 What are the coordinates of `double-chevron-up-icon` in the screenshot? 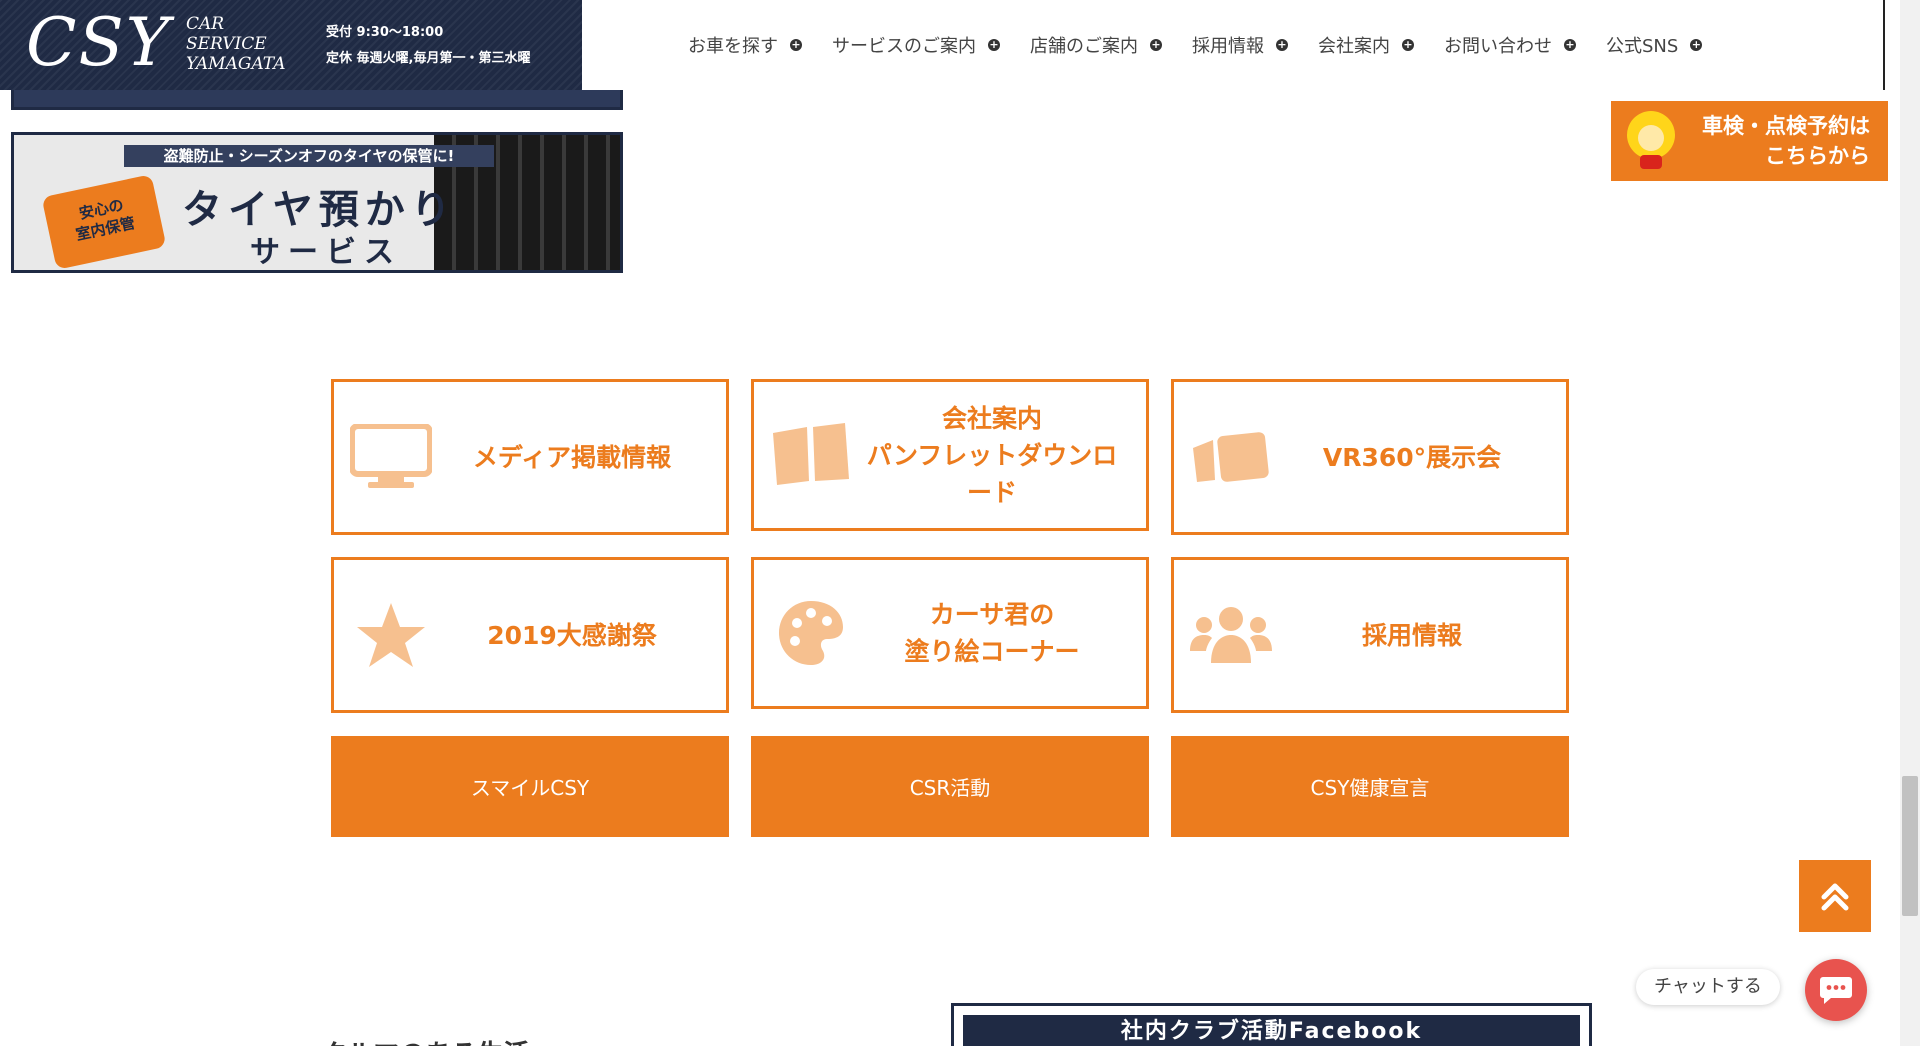 It's located at (1835, 897).